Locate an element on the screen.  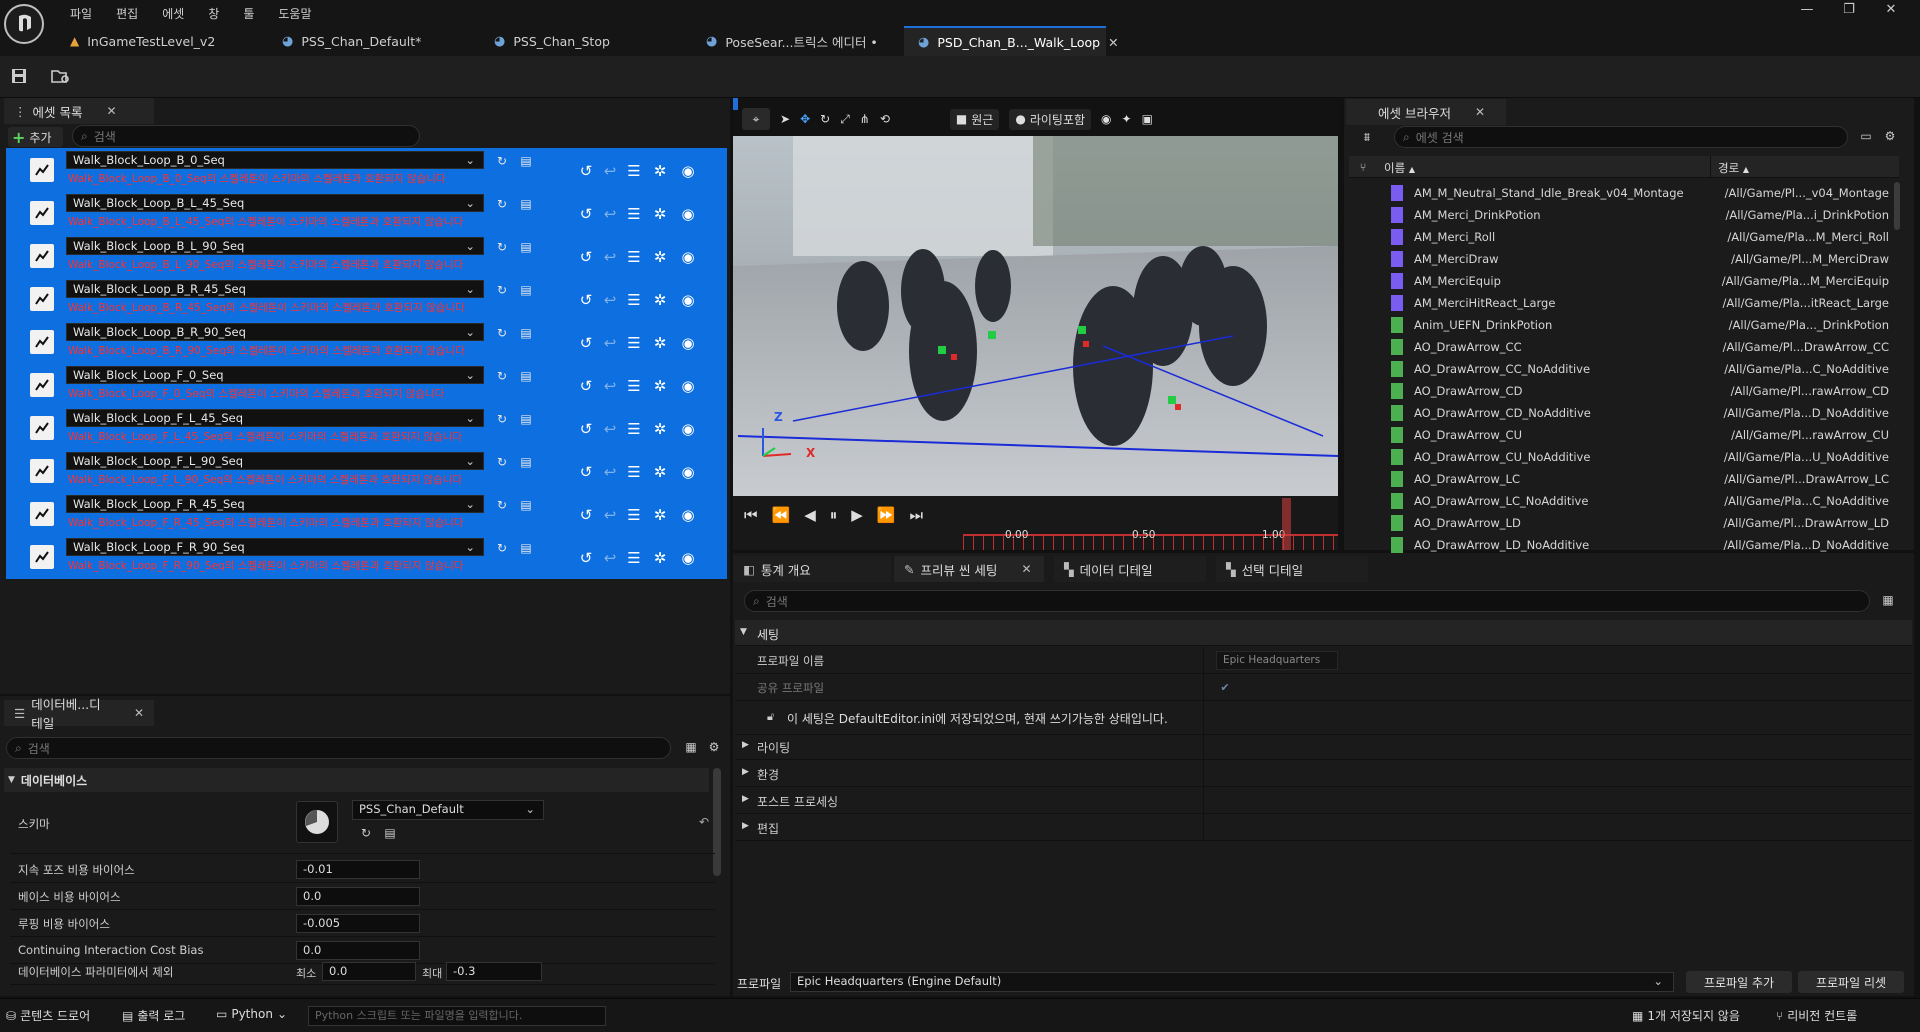
tab-stats-overview: ◧ 통계 개요 is located at coordinates (812, 569).